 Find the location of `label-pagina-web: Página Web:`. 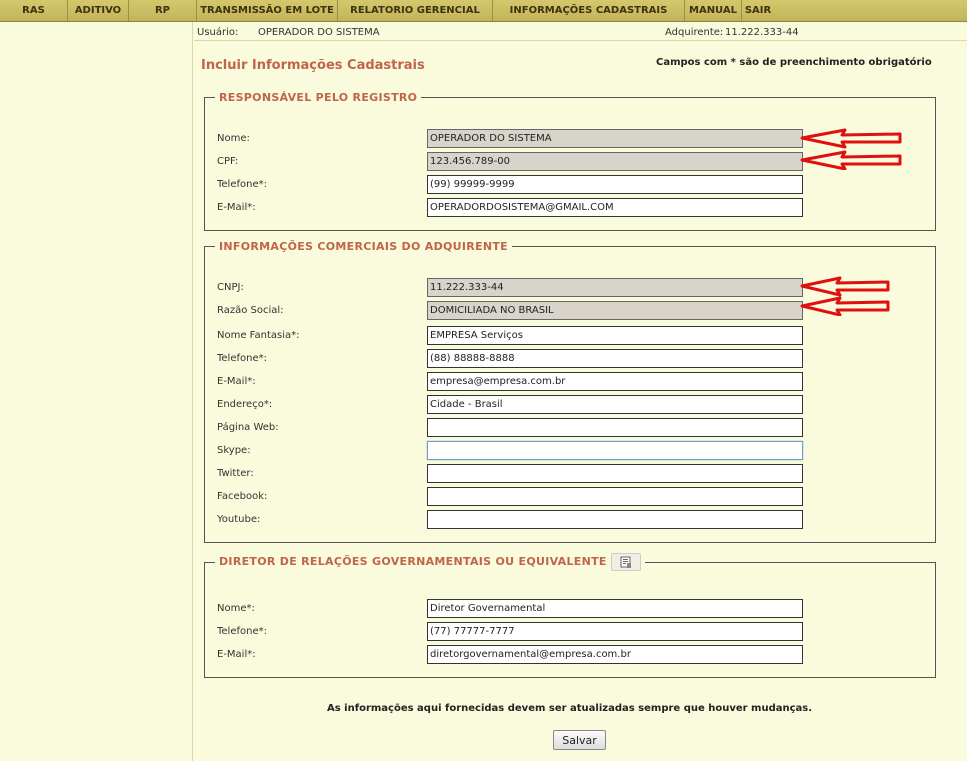

label-pagina-web: Página Web: is located at coordinates (248, 427).